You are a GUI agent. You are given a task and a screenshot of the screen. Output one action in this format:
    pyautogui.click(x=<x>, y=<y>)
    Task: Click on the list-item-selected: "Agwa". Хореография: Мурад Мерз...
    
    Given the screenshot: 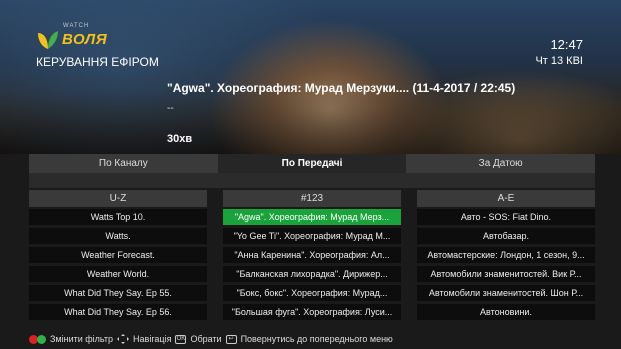 What is the action you would take?
    pyautogui.click(x=312, y=217)
    